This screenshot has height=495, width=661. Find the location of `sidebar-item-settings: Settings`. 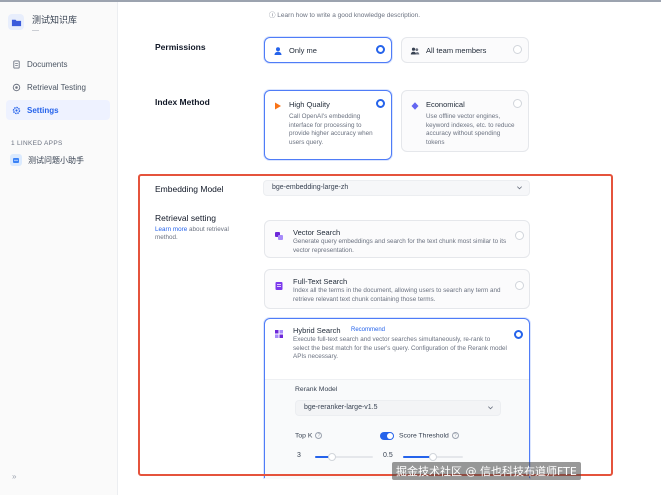

sidebar-item-settings: Settings is located at coordinates (58, 110).